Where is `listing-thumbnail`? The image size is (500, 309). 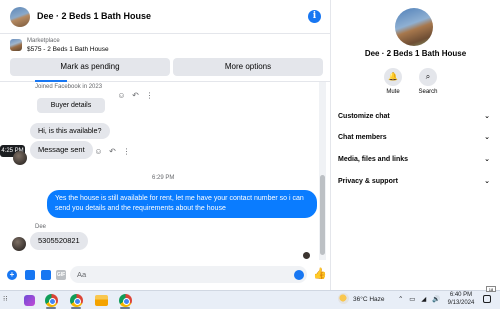
listing-thumbnail is located at coordinates (16, 45).